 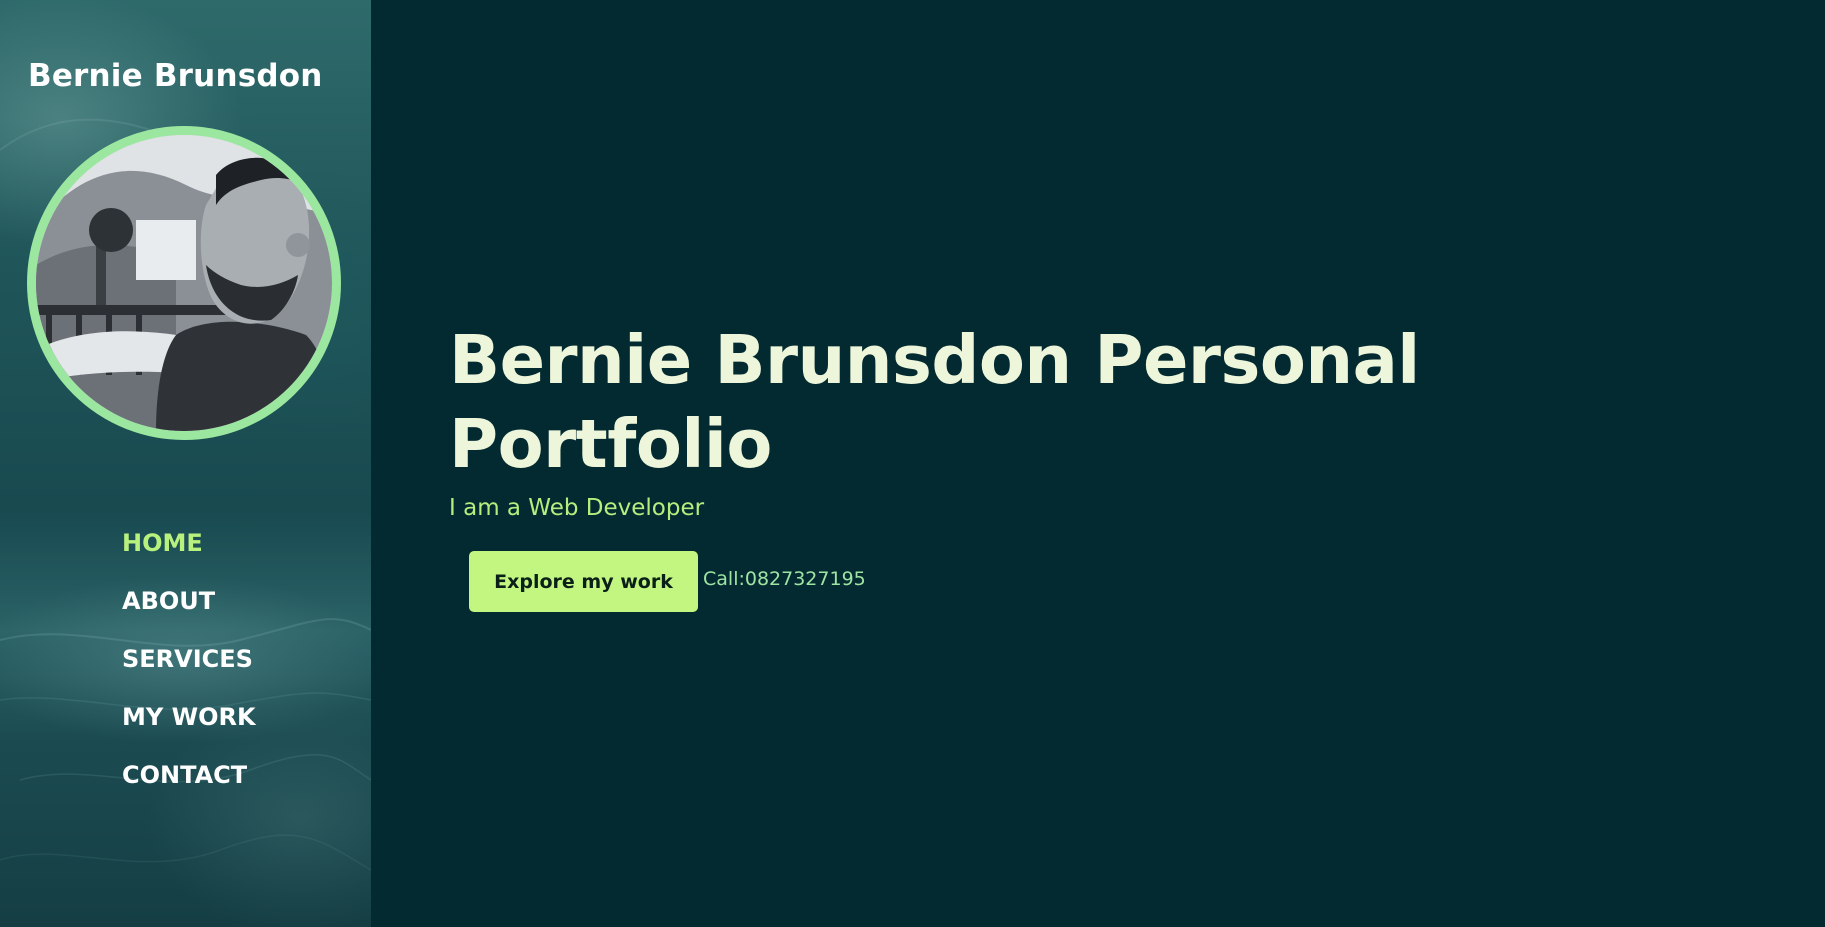 What do you see at coordinates (189, 555) in the screenshot?
I see `nav-item-home: HOME` at bounding box center [189, 555].